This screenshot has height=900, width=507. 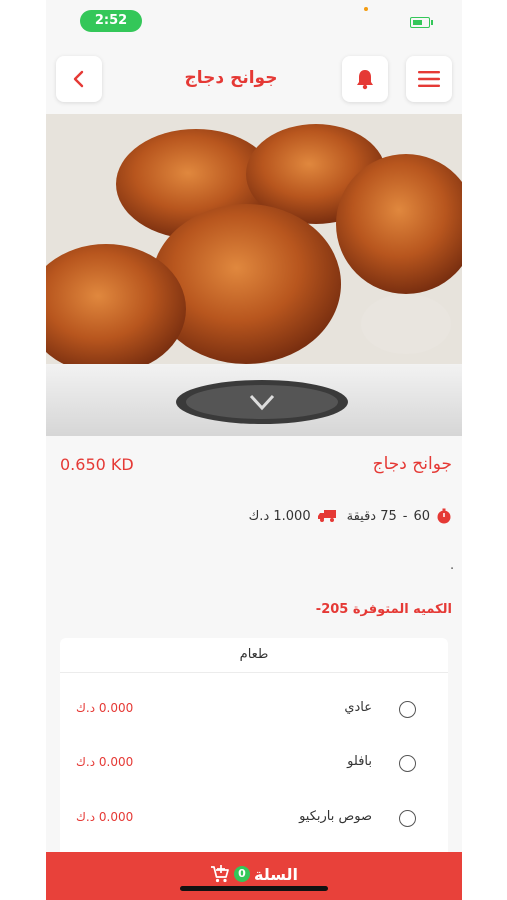 I want to click on cart-button: 0 السلة, so click(x=254, y=876).